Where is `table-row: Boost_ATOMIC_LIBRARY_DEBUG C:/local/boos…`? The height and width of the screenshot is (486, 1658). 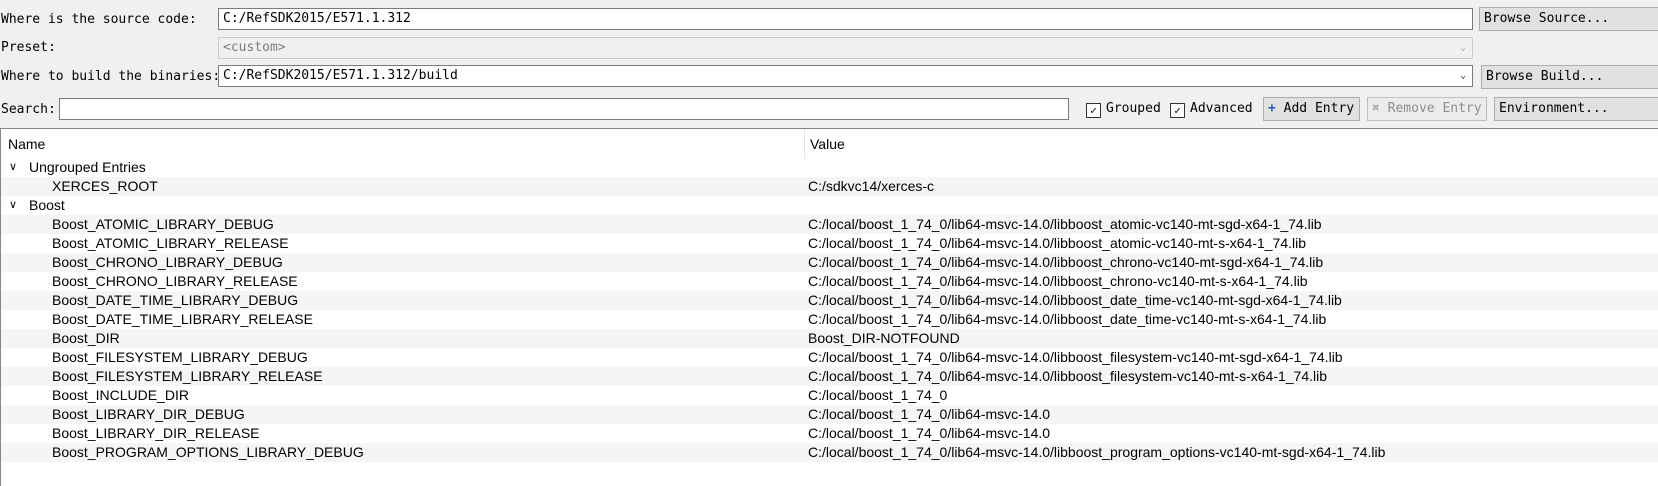
table-row: Boost_ATOMIC_LIBRARY_DEBUG C:/local/boos… is located at coordinates (829, 224).